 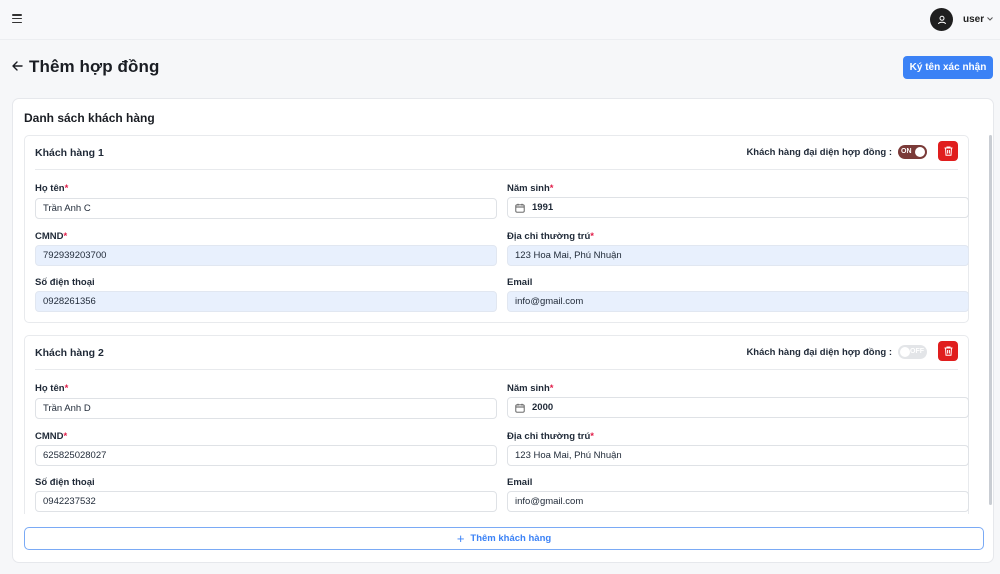 I want to click on birth-year-value: 2000, so click(x=543, y=407).